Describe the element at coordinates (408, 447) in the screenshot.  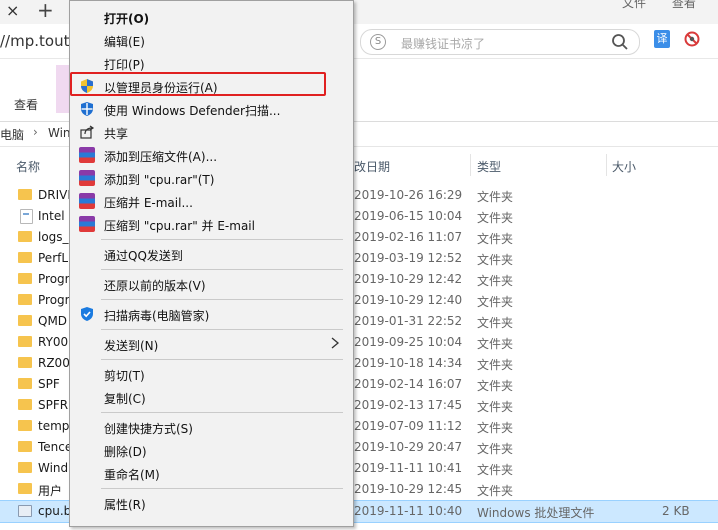
I see `file-date: 2019-10-29 20:47` at that location.